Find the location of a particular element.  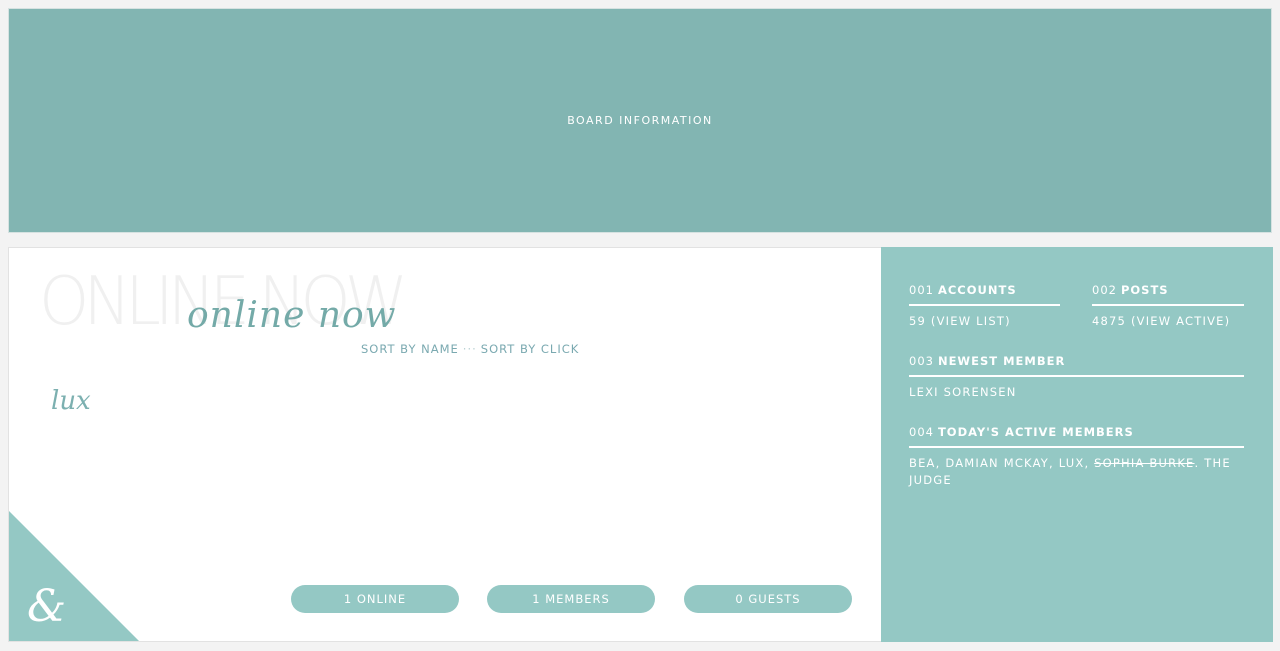

stat-number: 002 is located at coordinates (1104, 290).